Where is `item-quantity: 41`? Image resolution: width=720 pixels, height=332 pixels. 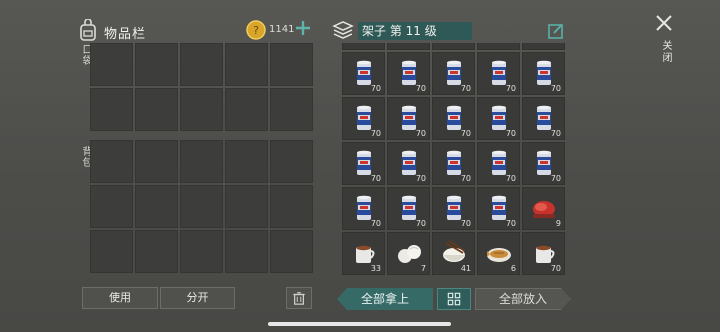
item-quantity: 41 is located at coordinates (465, 268).